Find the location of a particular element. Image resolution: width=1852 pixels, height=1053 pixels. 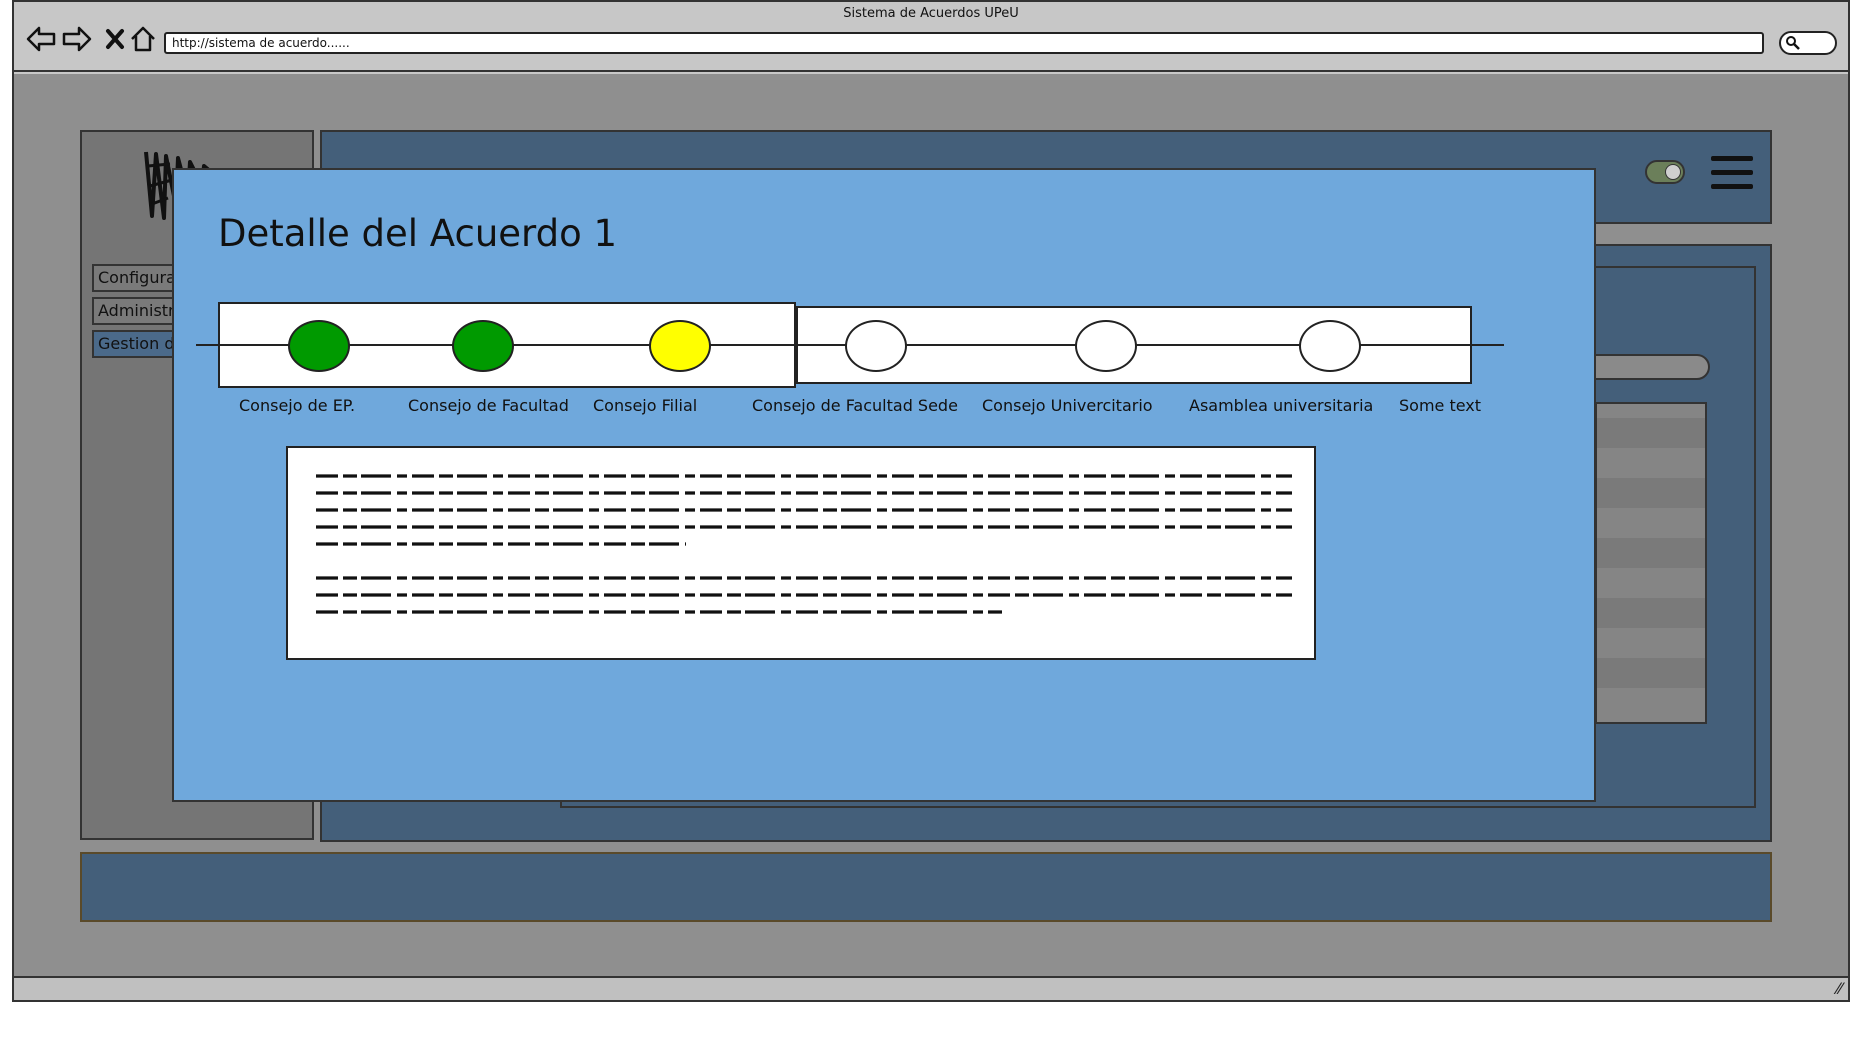

step-circle-consejo-facultad-sede is located at coordinates (876, 346).